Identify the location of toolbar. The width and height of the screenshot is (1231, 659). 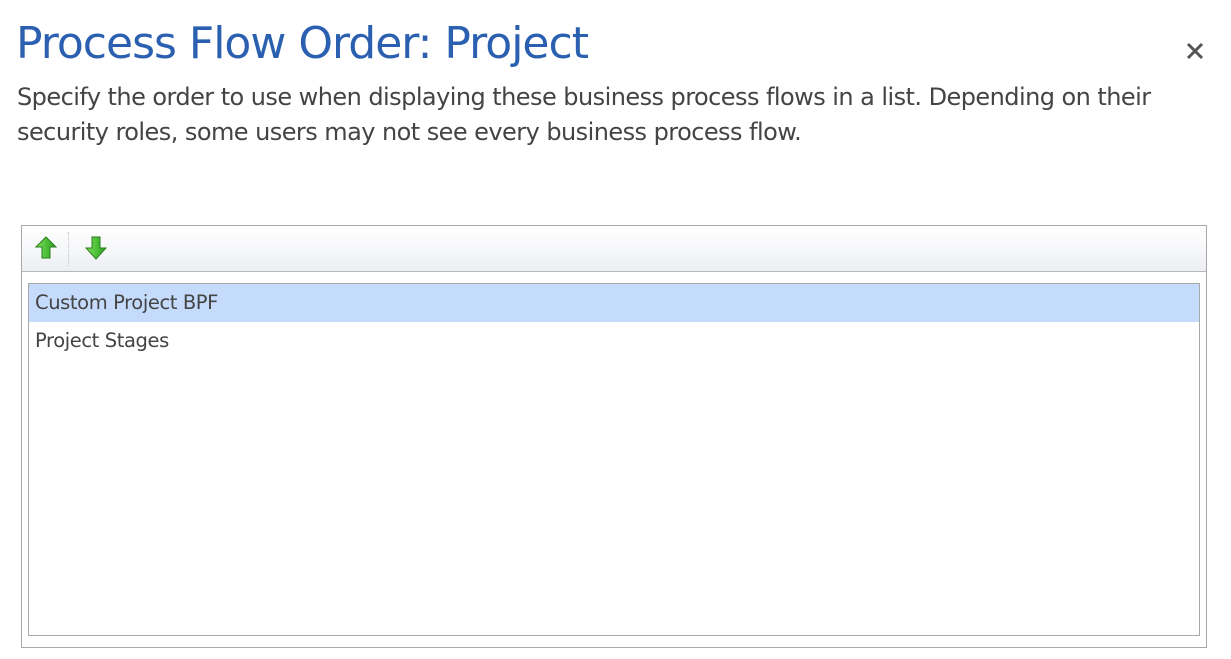
(614, 249).